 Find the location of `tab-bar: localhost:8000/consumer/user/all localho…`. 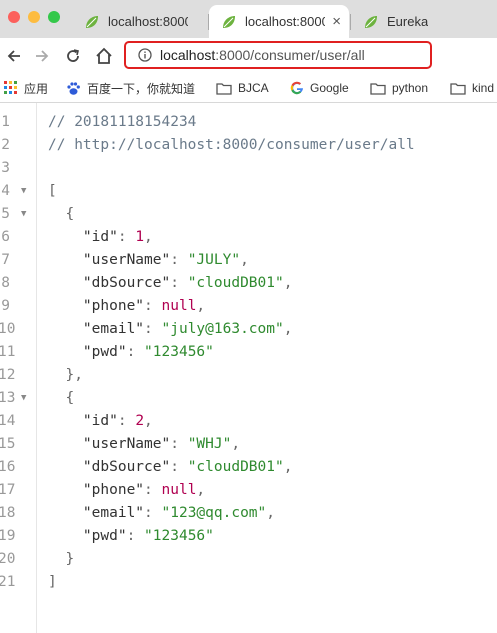

tab-bar: localhost:8000/consumer/user/all localho… is located at coordinates (248, 19).